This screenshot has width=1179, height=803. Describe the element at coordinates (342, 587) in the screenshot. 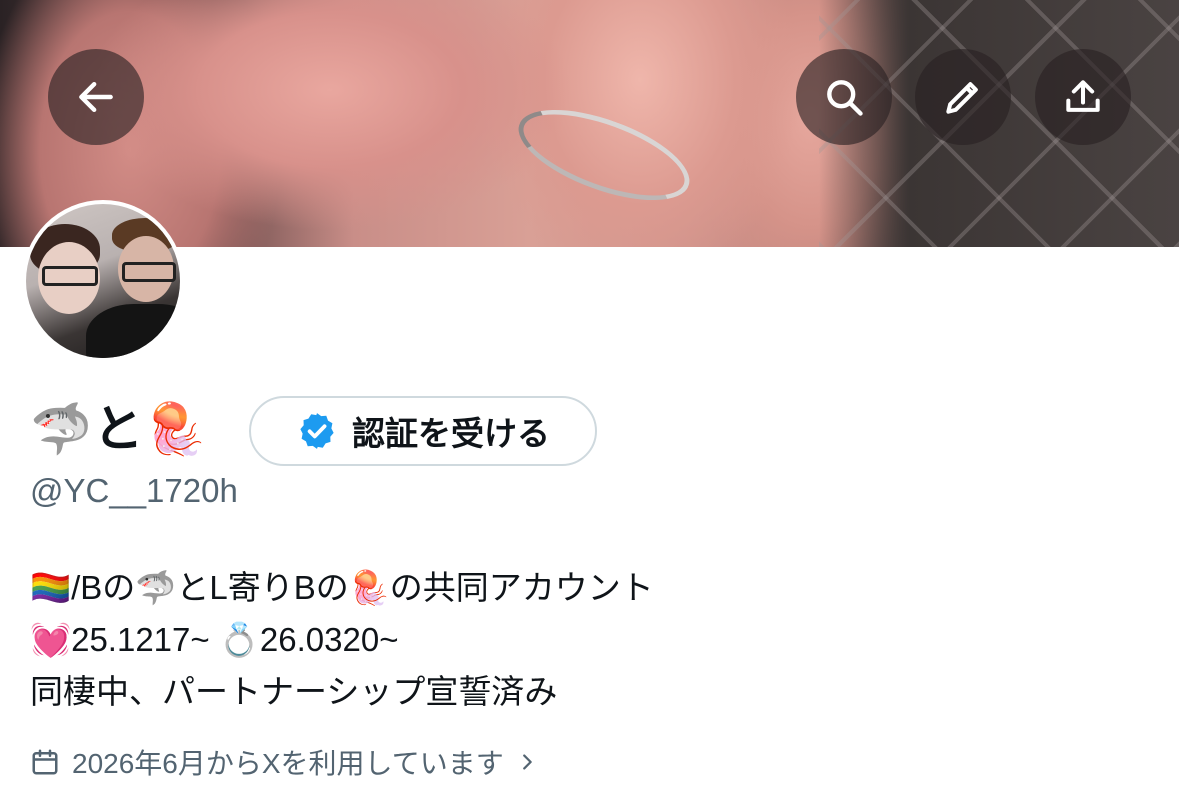

I see `bio-line: 🏳️‍🌈/Bの🦈とL寄りBの🪼の共同アカウント` at that location.